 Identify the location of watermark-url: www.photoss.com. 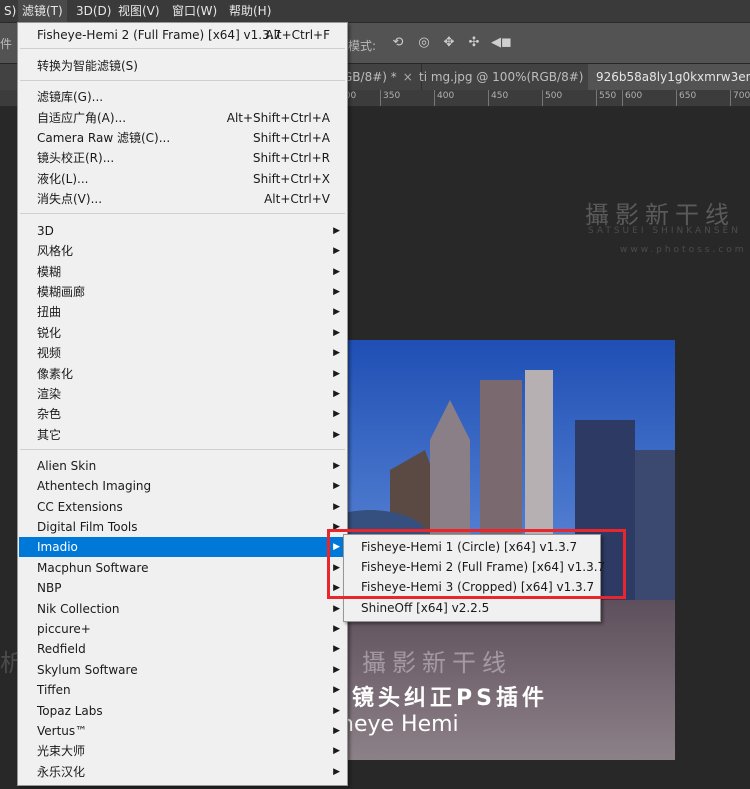
(683, 250).